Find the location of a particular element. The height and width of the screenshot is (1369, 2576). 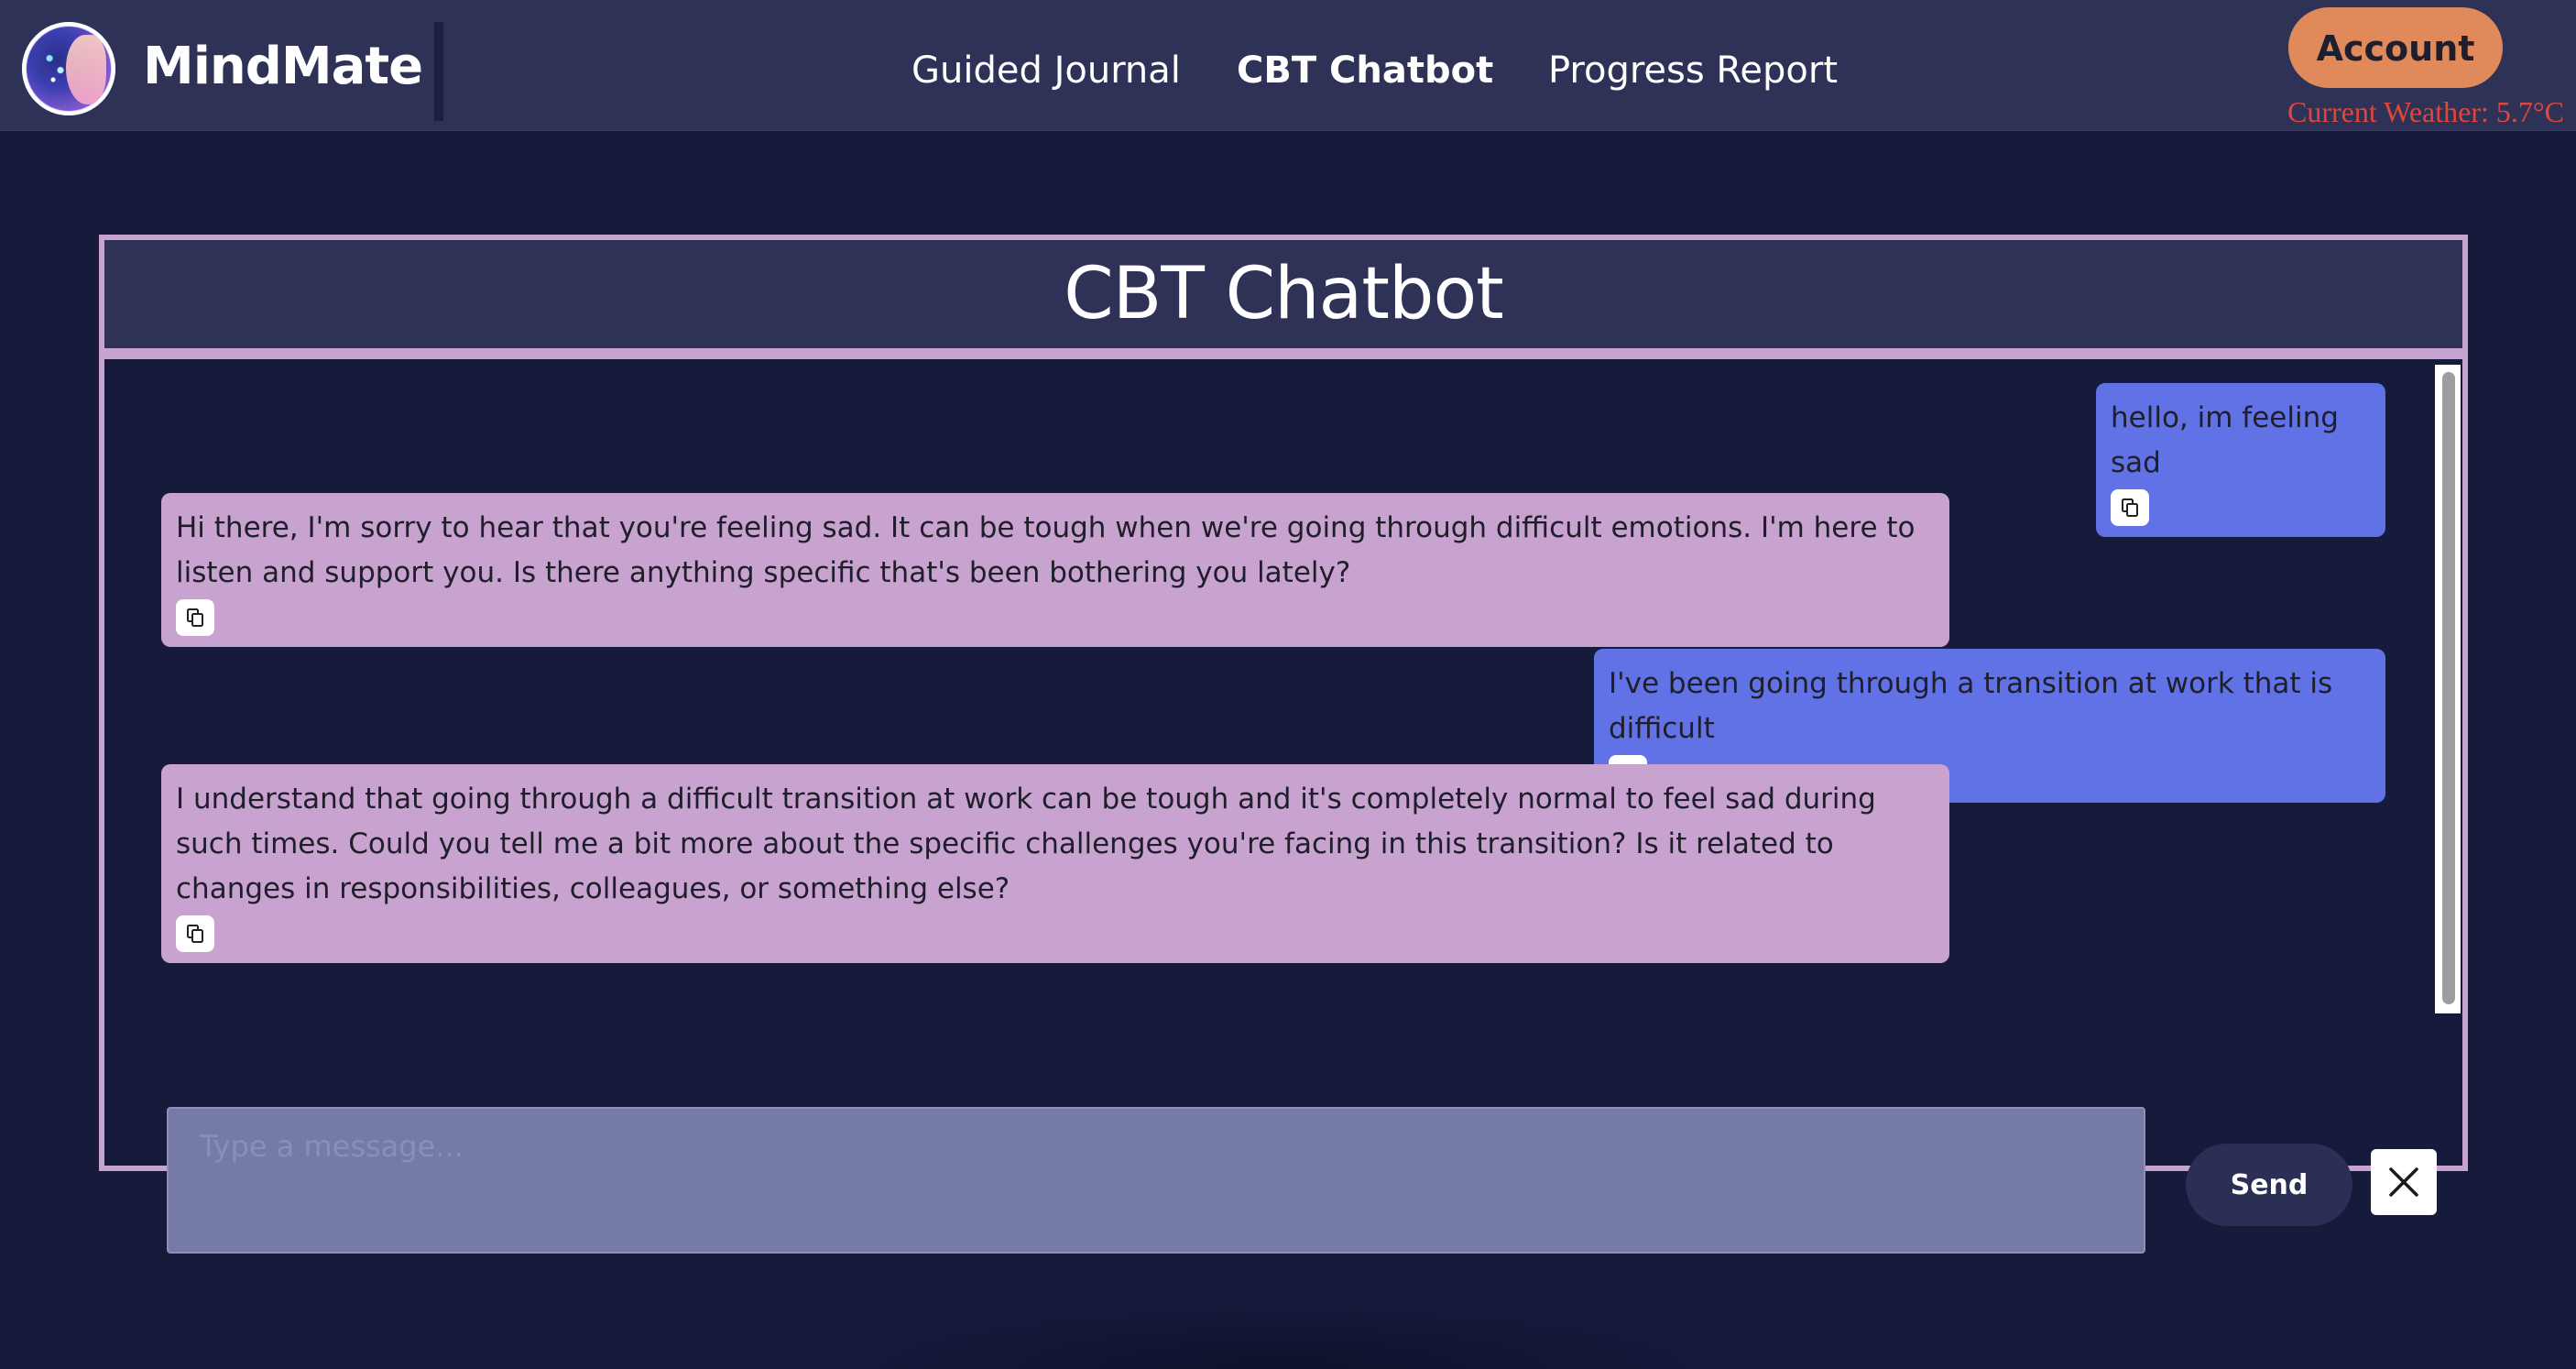

logo-face is located at coordinates (86, 69).